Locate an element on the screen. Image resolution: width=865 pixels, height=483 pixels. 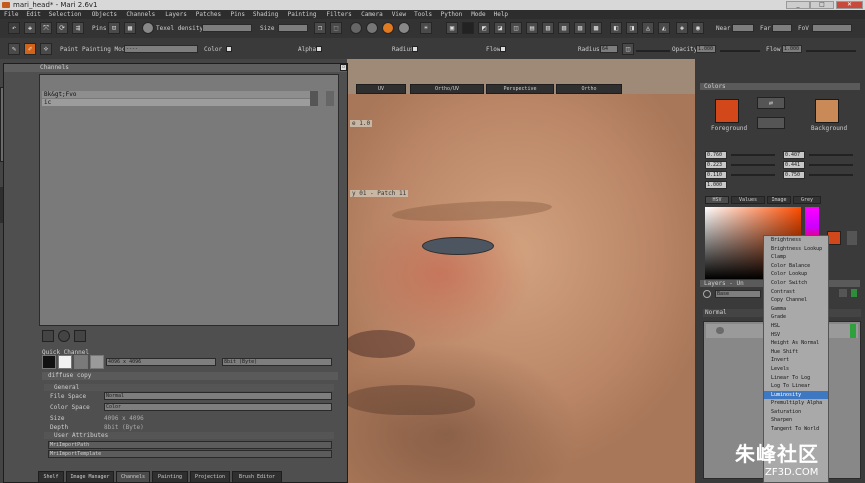
menu-item-hue-shift: Hue Shift is located at coordinates (796, 352).